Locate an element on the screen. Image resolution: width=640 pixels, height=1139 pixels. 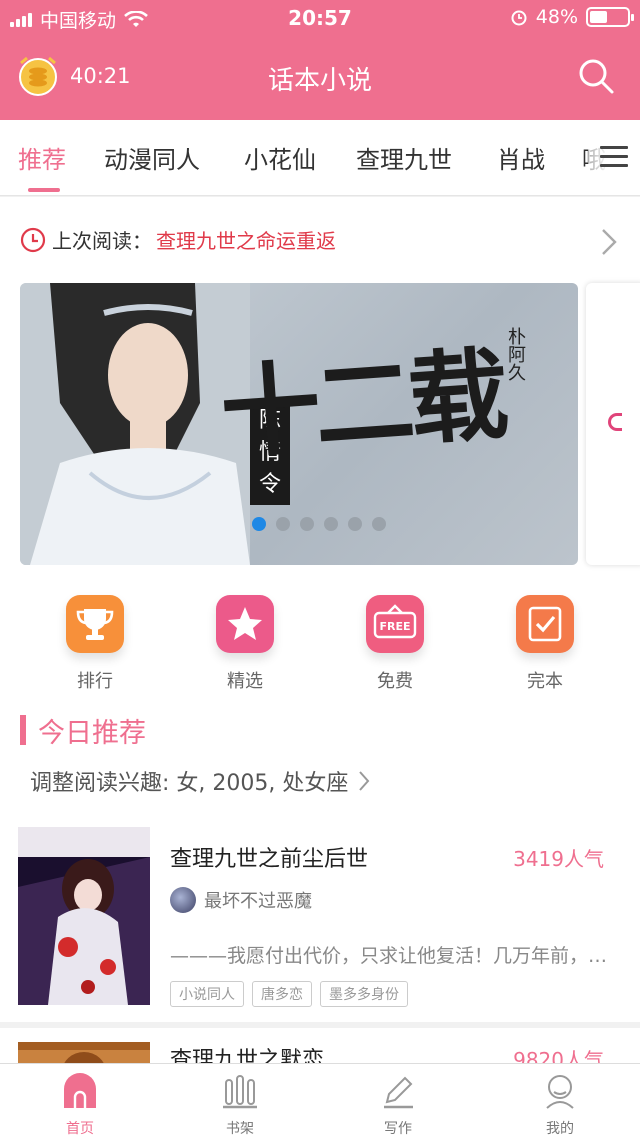
banner-title: 十二载 is located at coordinates (361, 404).